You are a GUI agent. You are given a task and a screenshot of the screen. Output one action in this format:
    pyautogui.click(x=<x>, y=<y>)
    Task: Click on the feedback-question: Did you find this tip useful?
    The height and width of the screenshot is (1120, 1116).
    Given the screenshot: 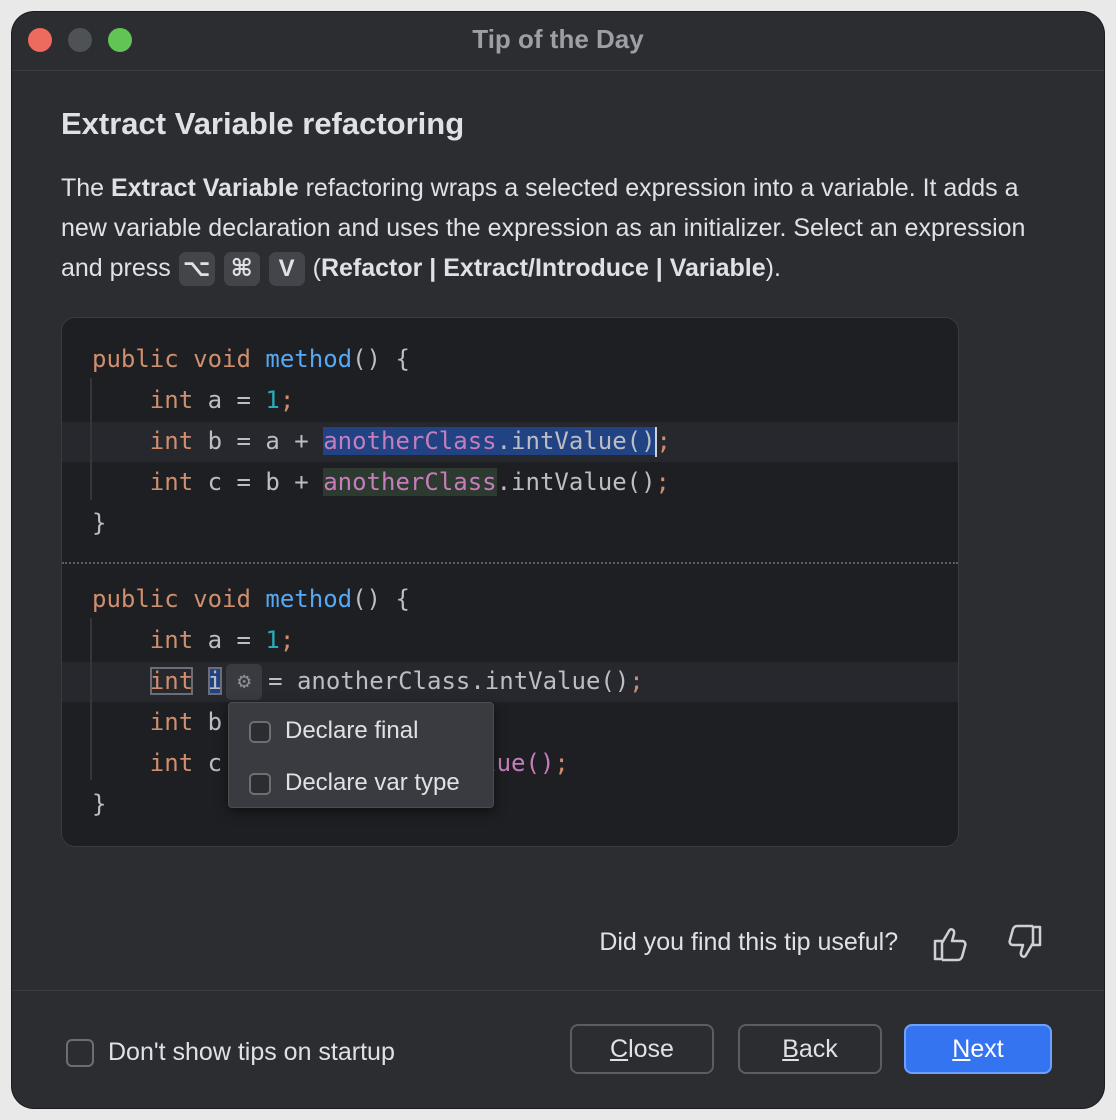 What is the action you would take?
    pyautogui.click(x=749, y=942)
    